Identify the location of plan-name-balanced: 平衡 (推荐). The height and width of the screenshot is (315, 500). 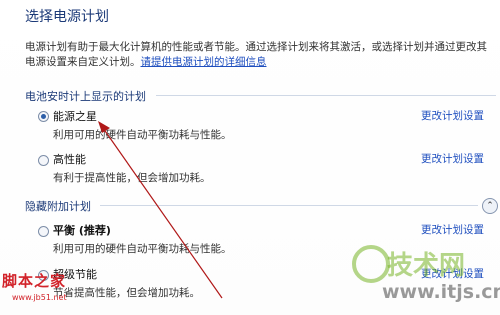
(82, 230).